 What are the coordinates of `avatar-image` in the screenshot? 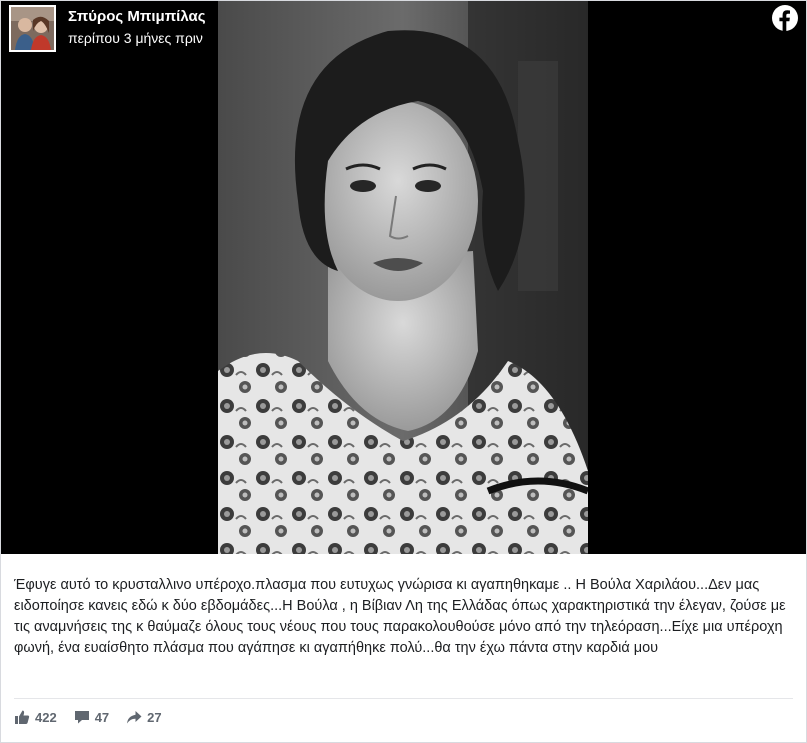 It's located at (32, 28).